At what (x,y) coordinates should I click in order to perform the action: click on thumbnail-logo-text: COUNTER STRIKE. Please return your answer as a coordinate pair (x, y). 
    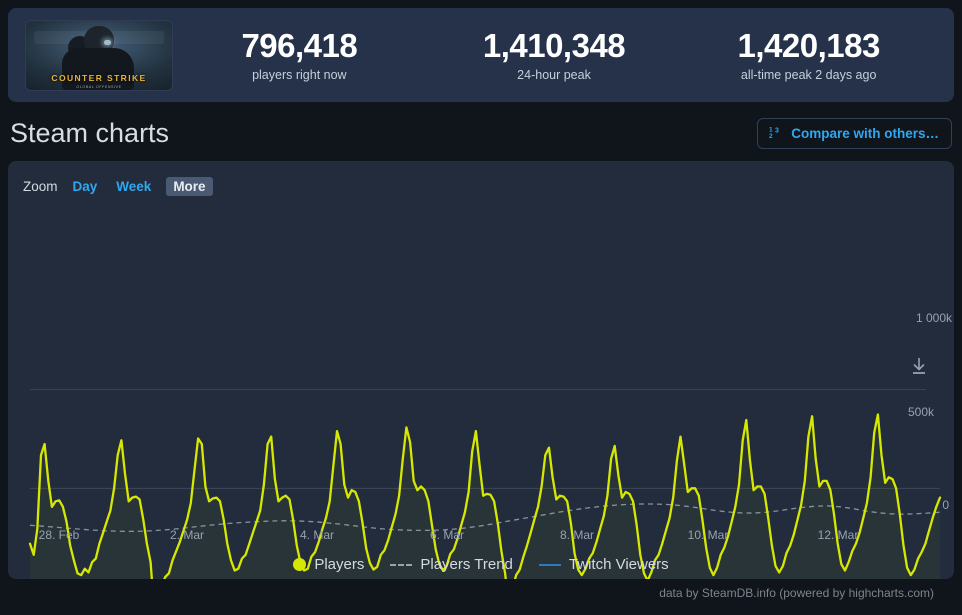
    Looking at the image, I should click on (99, 77).